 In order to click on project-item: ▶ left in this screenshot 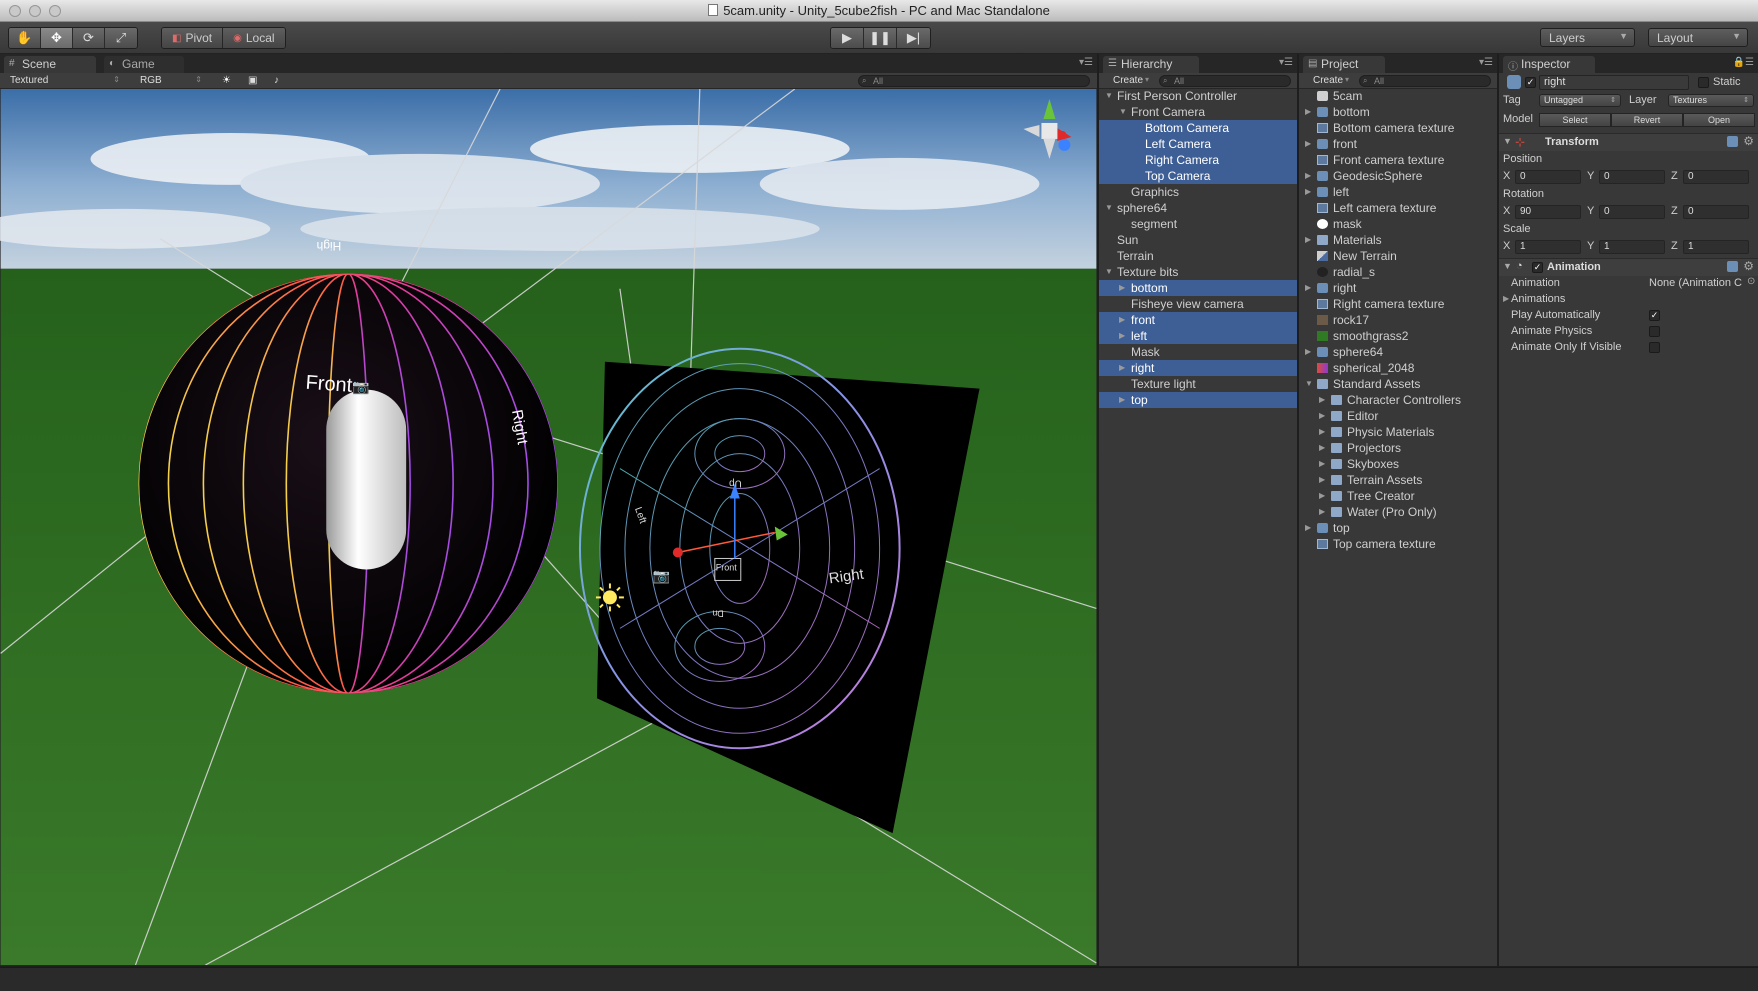, I will do `click(1398, 192)`.